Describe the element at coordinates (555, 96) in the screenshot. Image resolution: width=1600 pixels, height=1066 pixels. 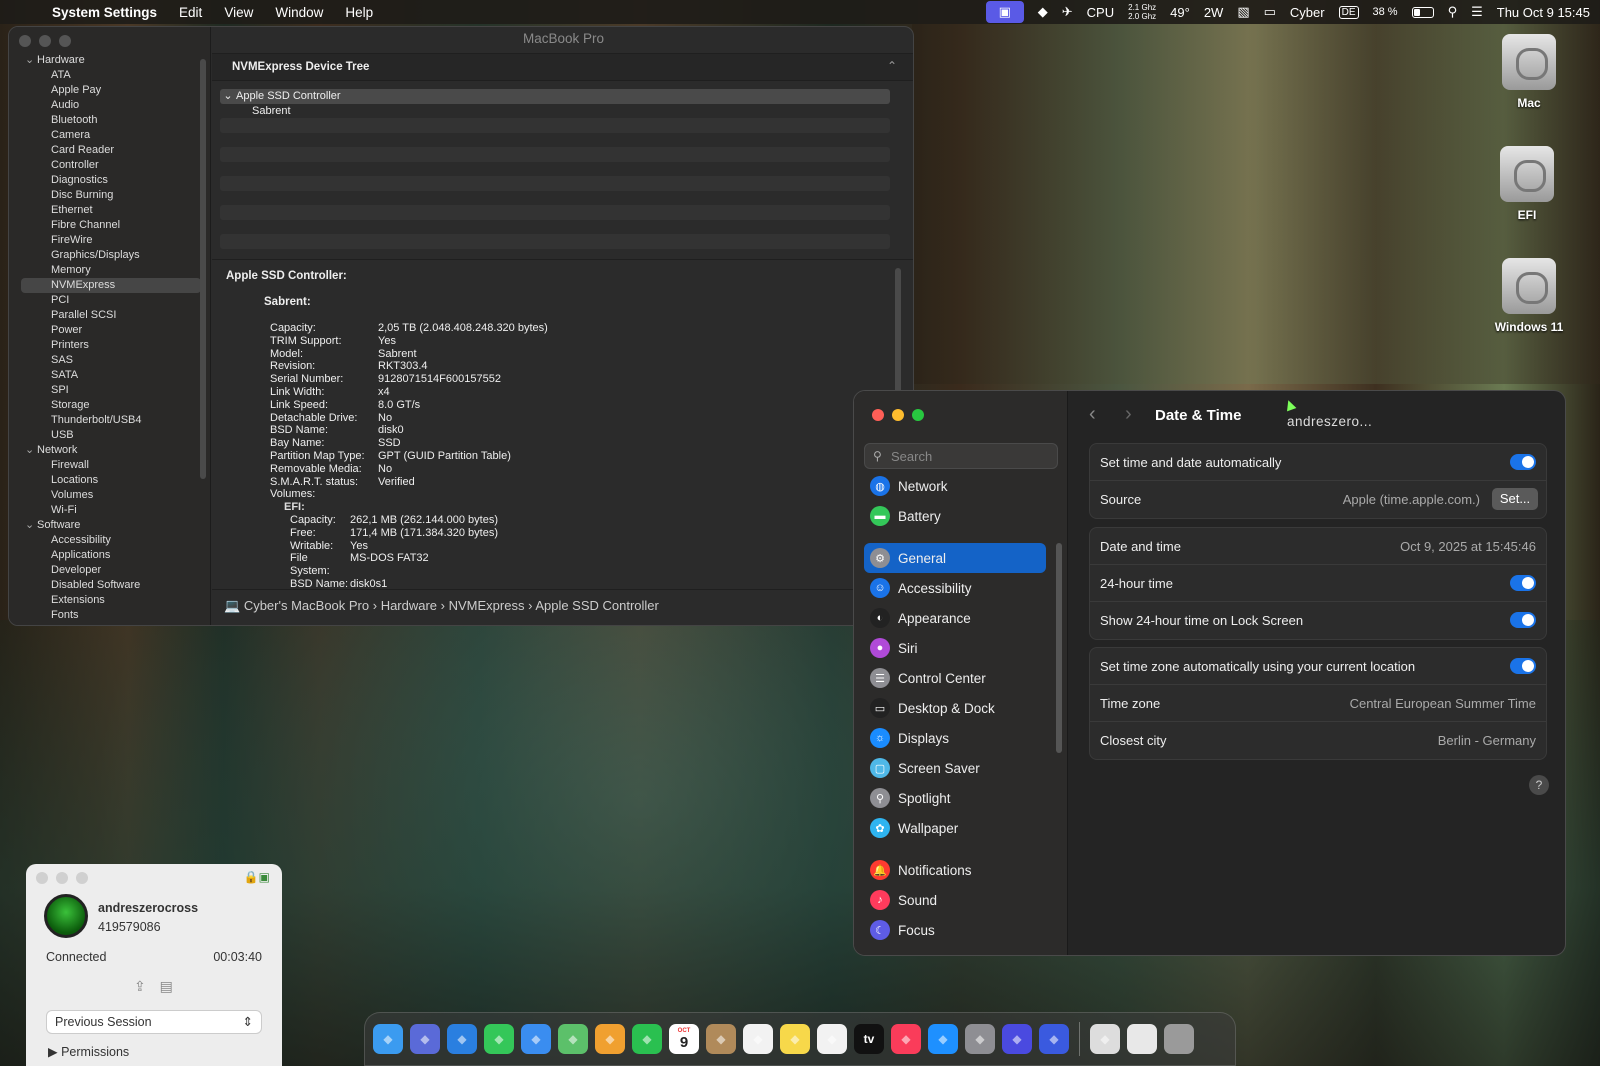
I see `tree-row-controller: ⌄ Apple SSD Controller` at that location.